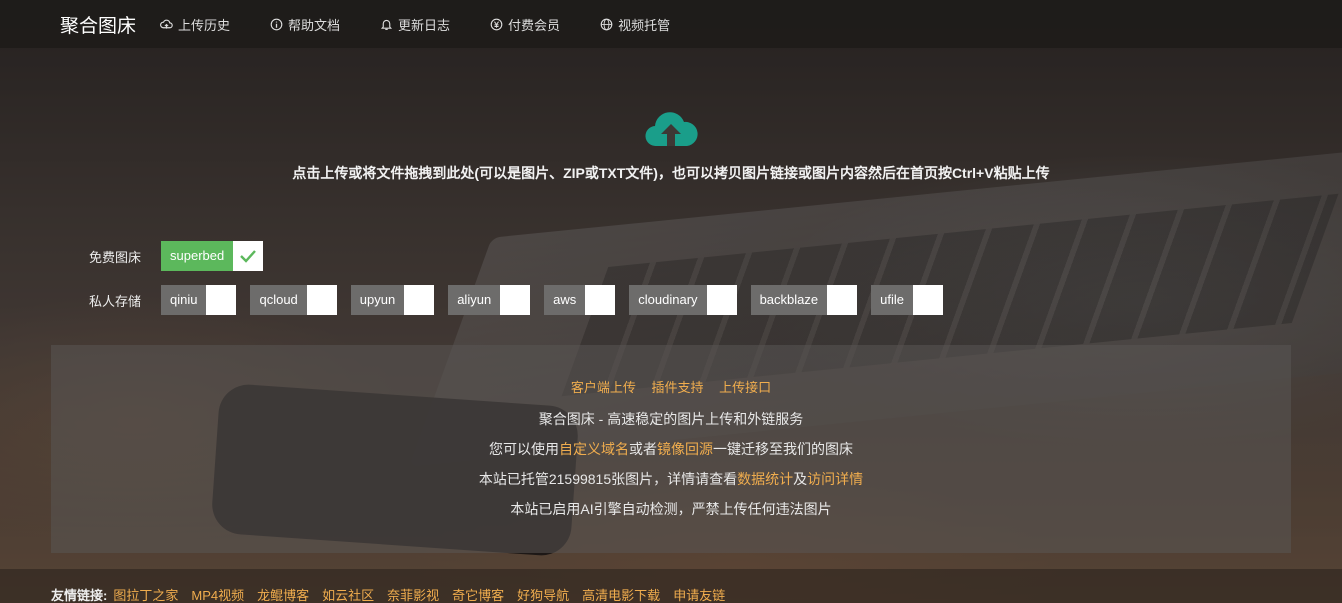 The height and width of the screenshot is (603, 1342). I want to click on storage-option-aliyun: aliyun, so click(489, 300).